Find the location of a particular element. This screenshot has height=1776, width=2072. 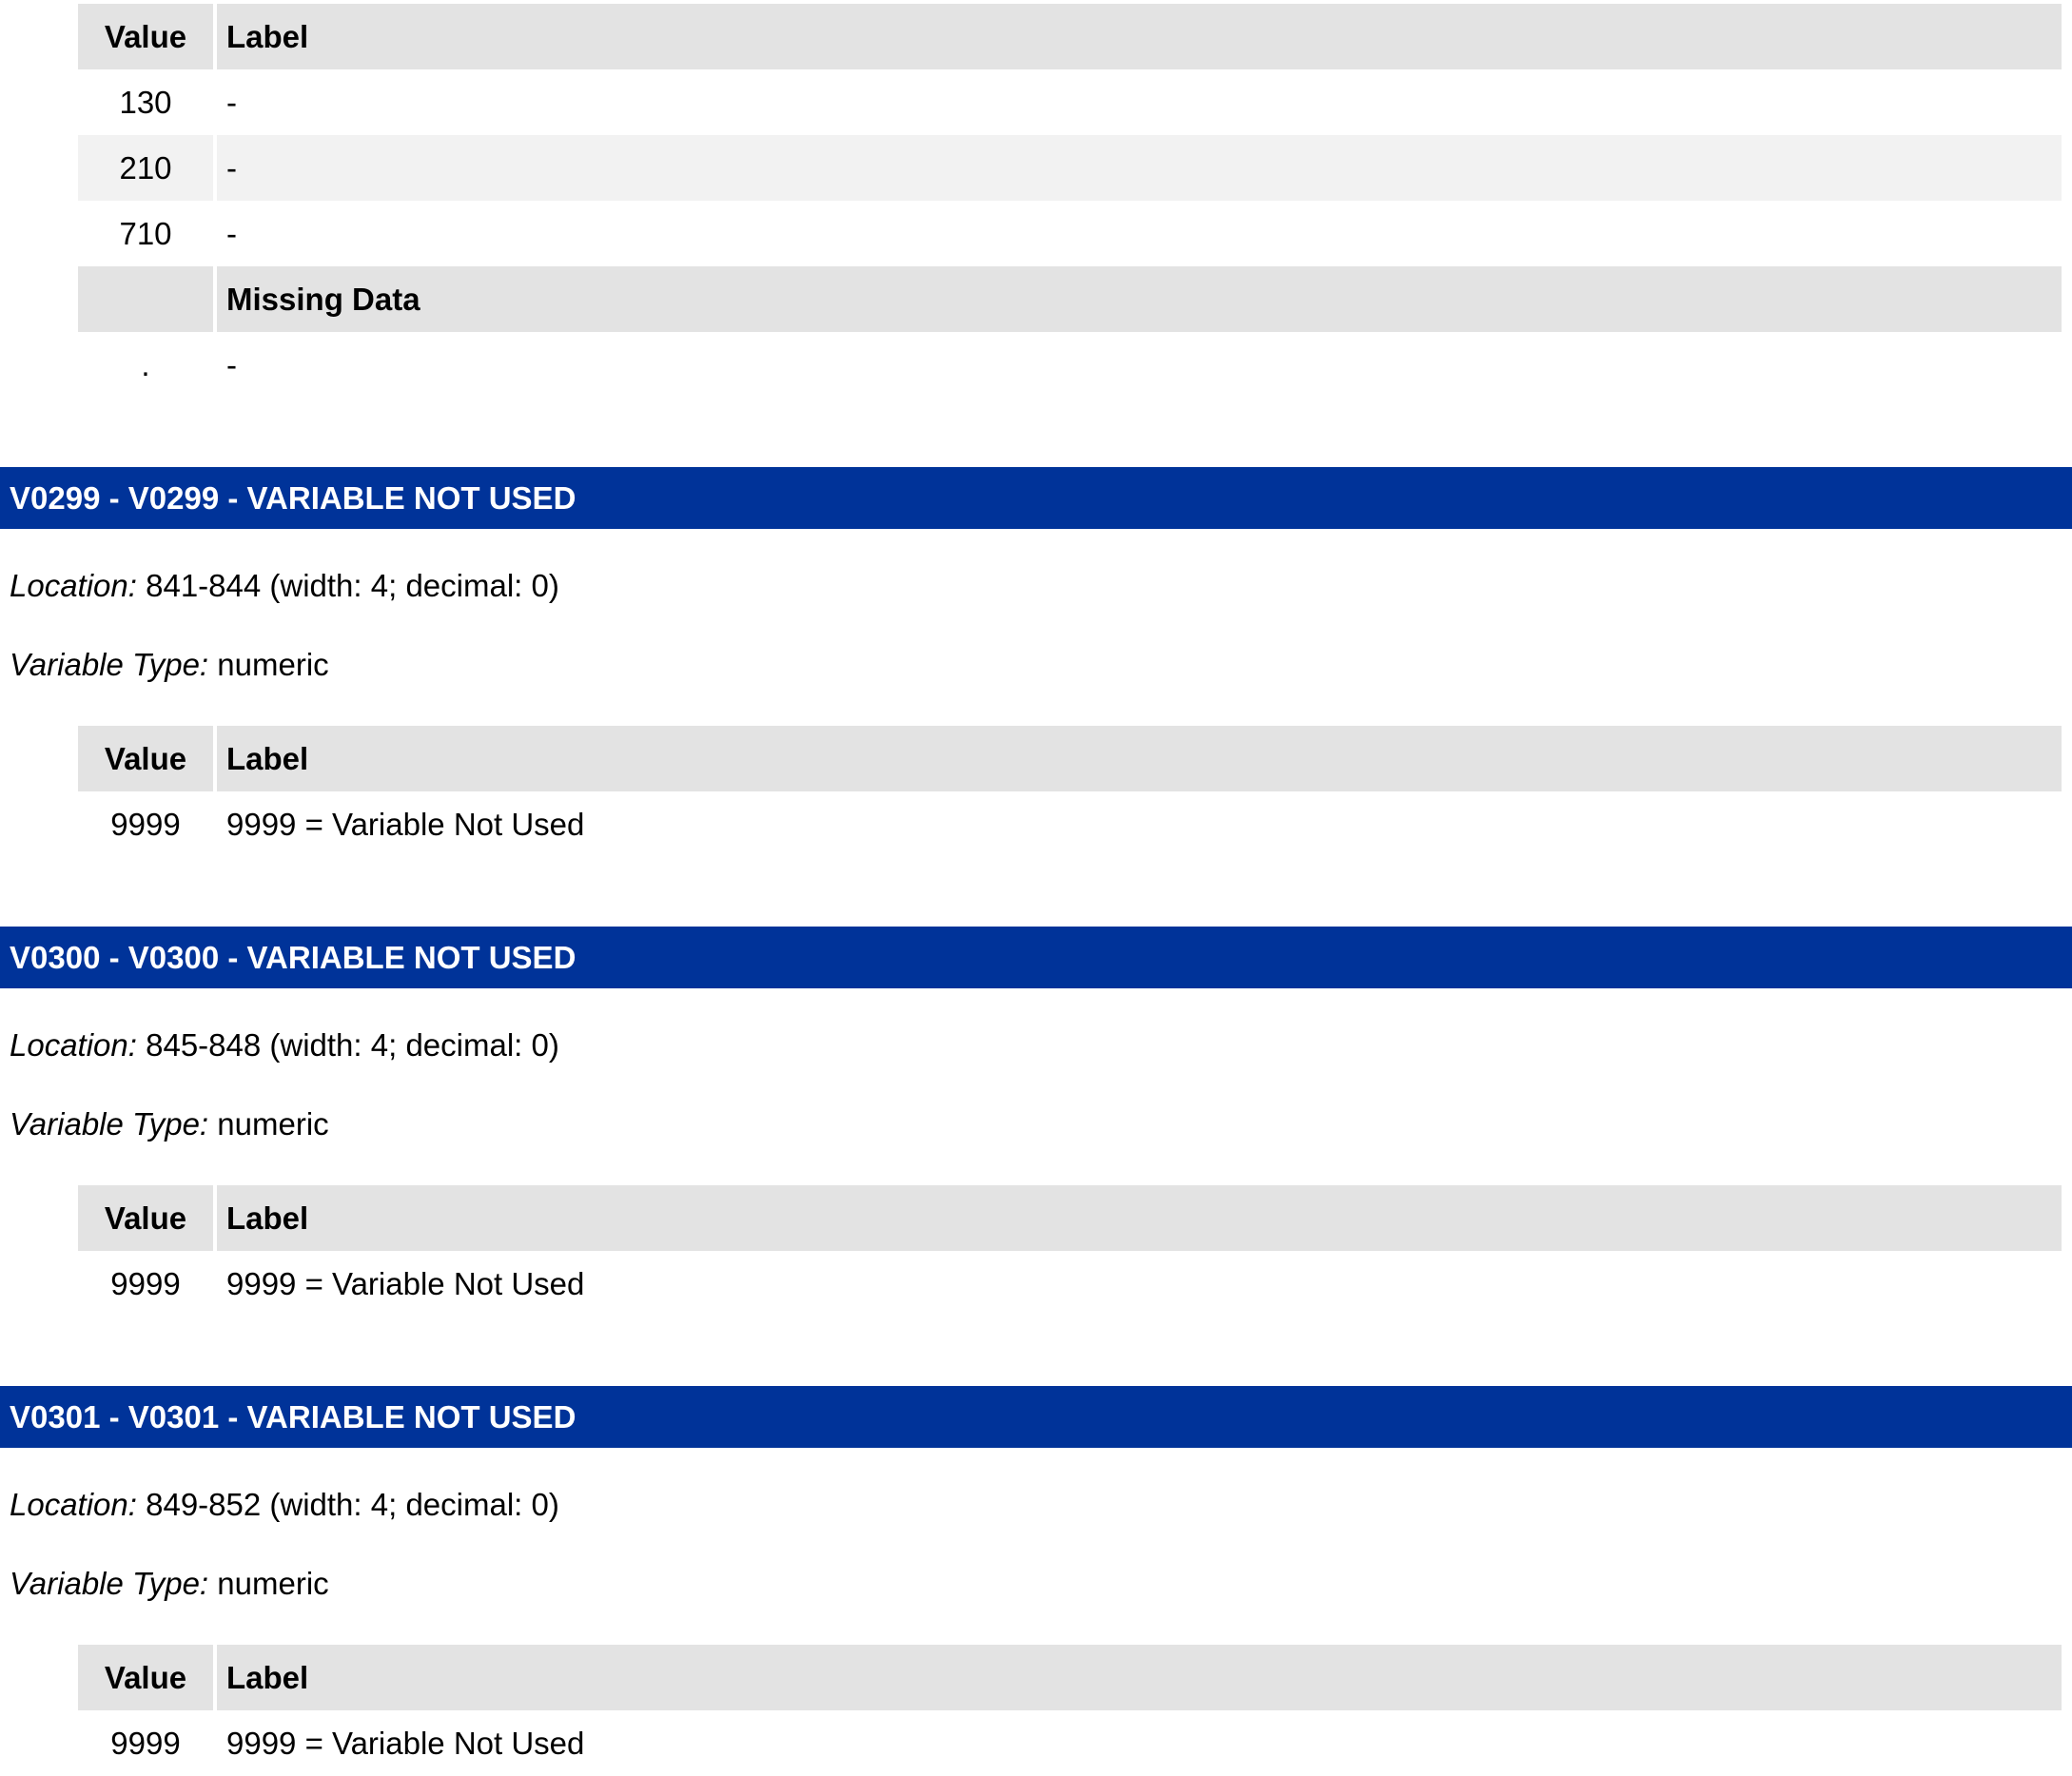

value-cell: 210 is located at coordinates (145, 168).